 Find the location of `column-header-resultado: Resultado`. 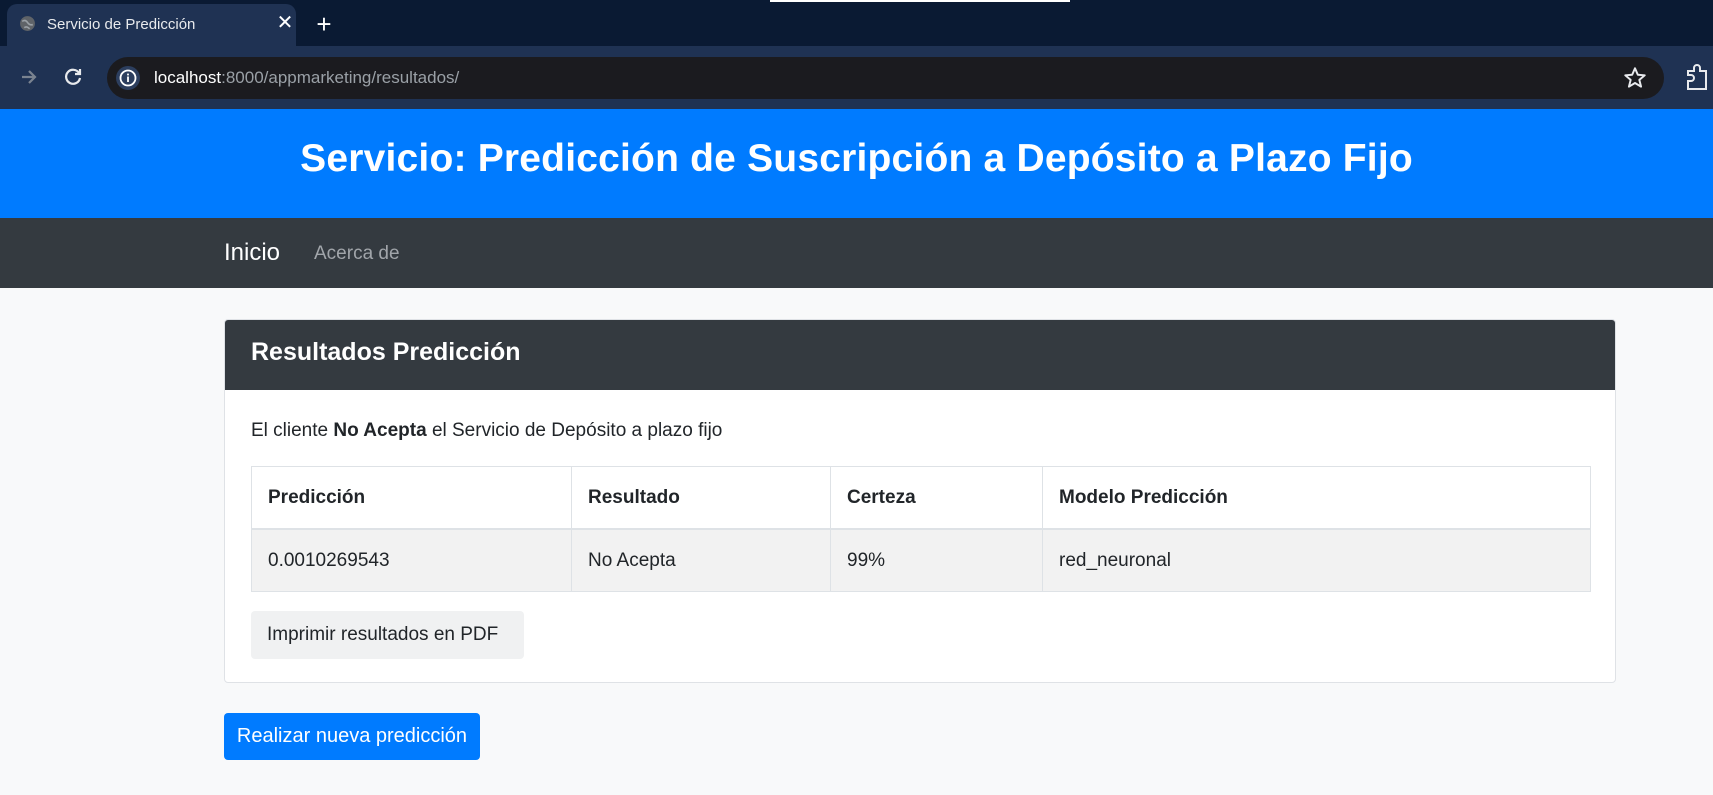

column-header-resultado: Resultado is located at coordinates (701, 498).